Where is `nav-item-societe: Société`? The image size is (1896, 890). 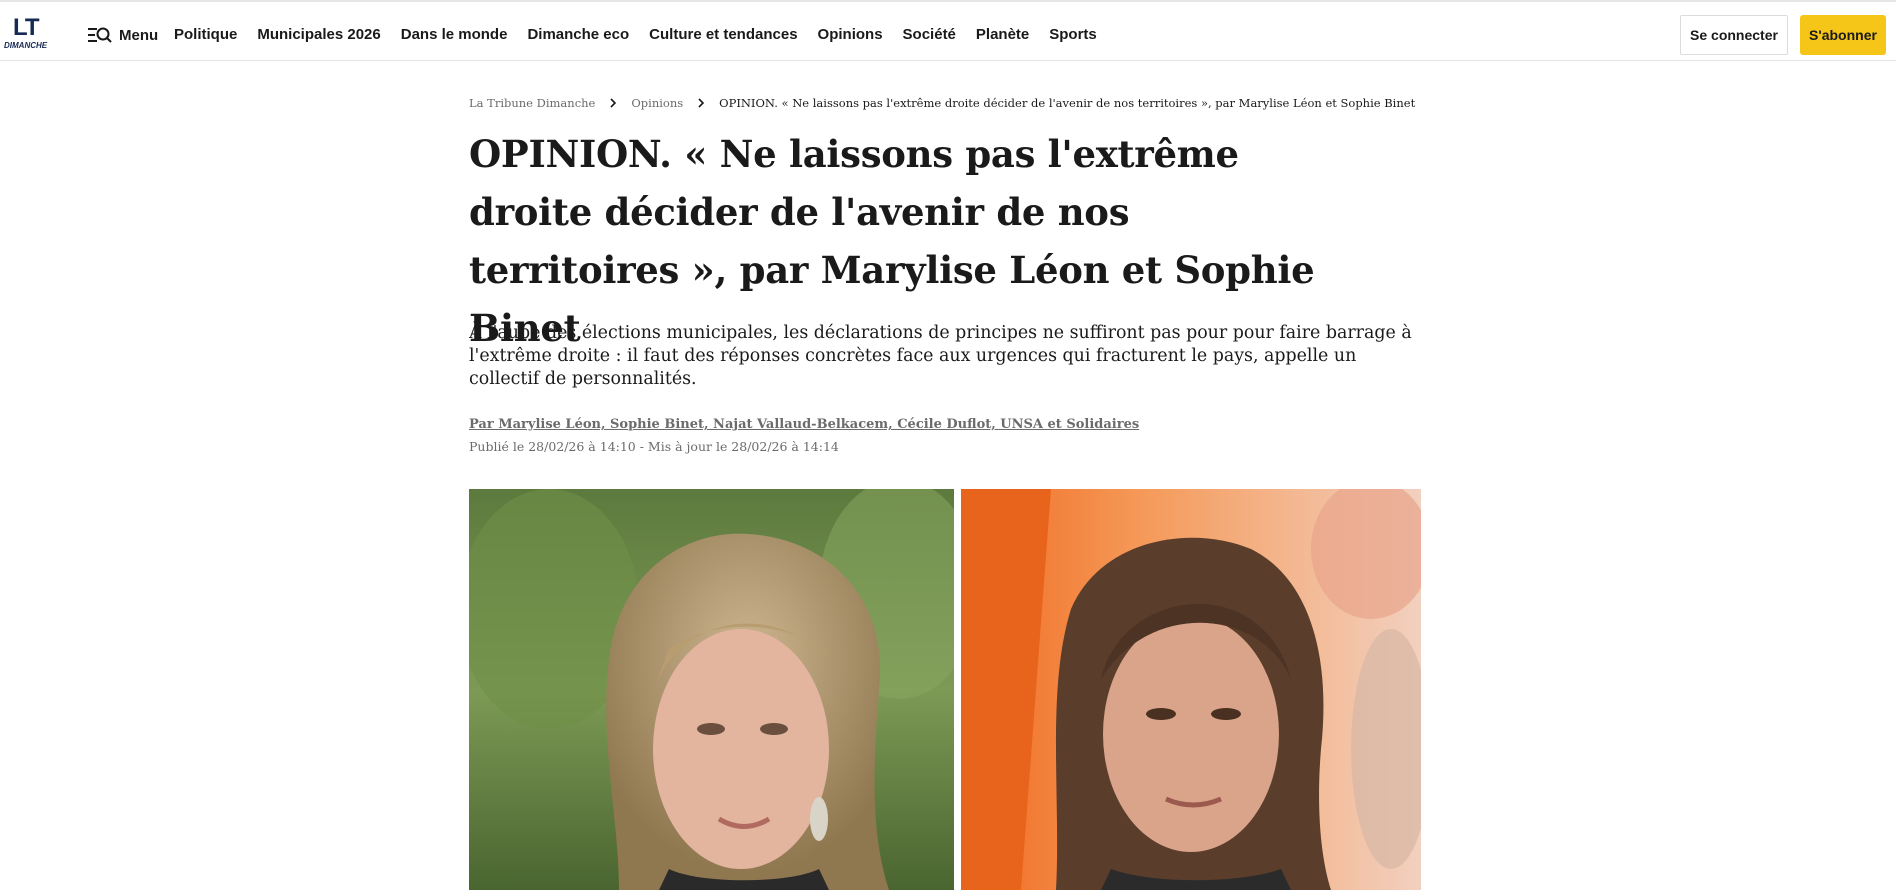 nav-item-societe: Société is located at coordinates (929, 35).